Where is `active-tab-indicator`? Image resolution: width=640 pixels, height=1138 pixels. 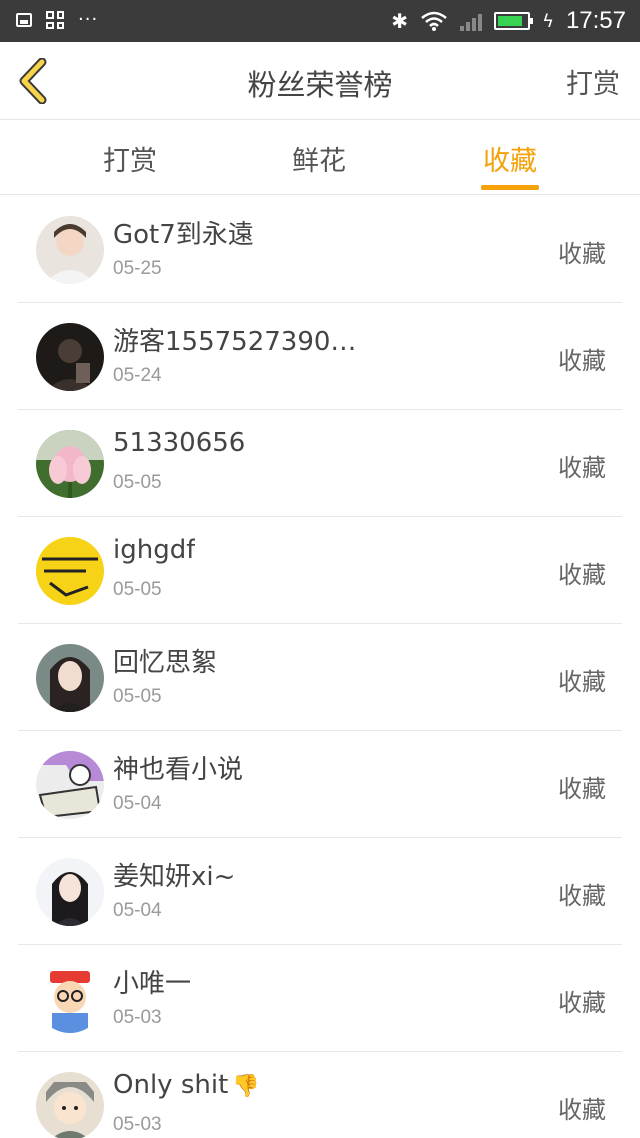 active-tab-indicator is located at coordinates (510, 187).